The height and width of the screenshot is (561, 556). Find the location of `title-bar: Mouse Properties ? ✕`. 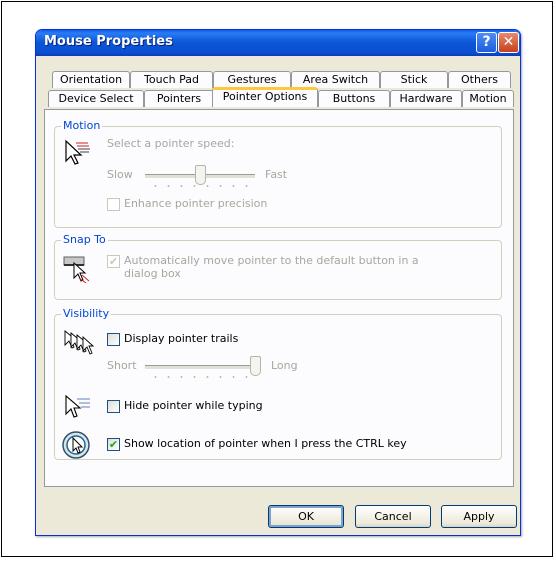

title-bar: Mouse Properties ? ✕ is located at coordinates (278, 43).